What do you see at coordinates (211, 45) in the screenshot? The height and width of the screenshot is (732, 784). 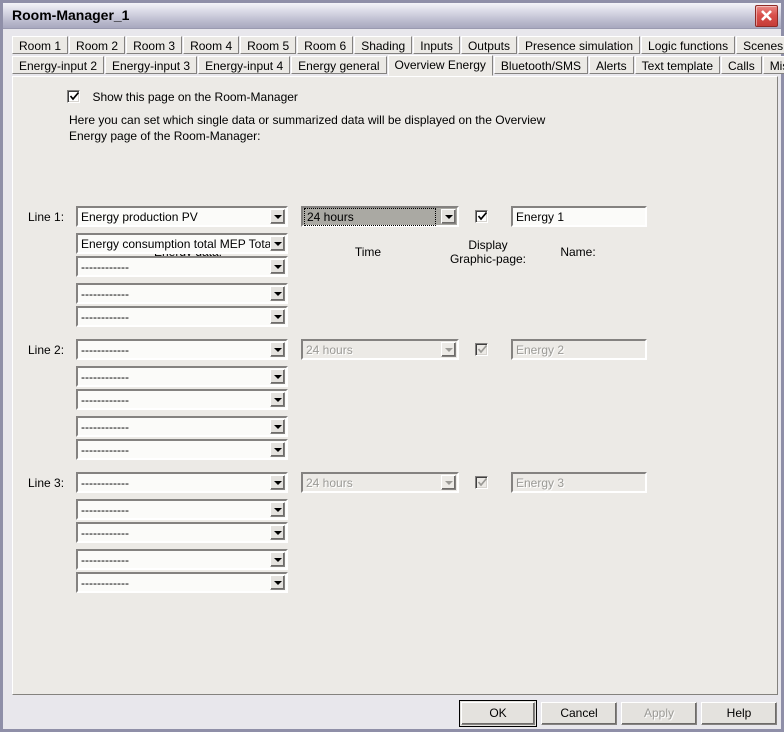 I see `tab-room-4: Room 4` at bounding box center [211, 45].